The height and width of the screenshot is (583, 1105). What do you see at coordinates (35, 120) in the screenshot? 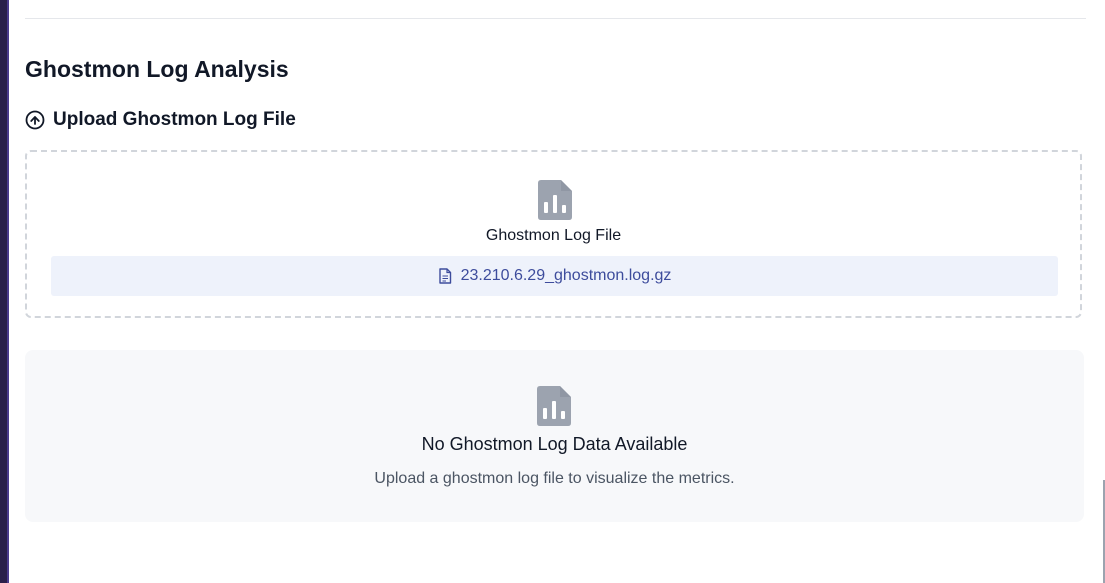
I see `cloud-upload-icon` at bounding box center [35, 120].